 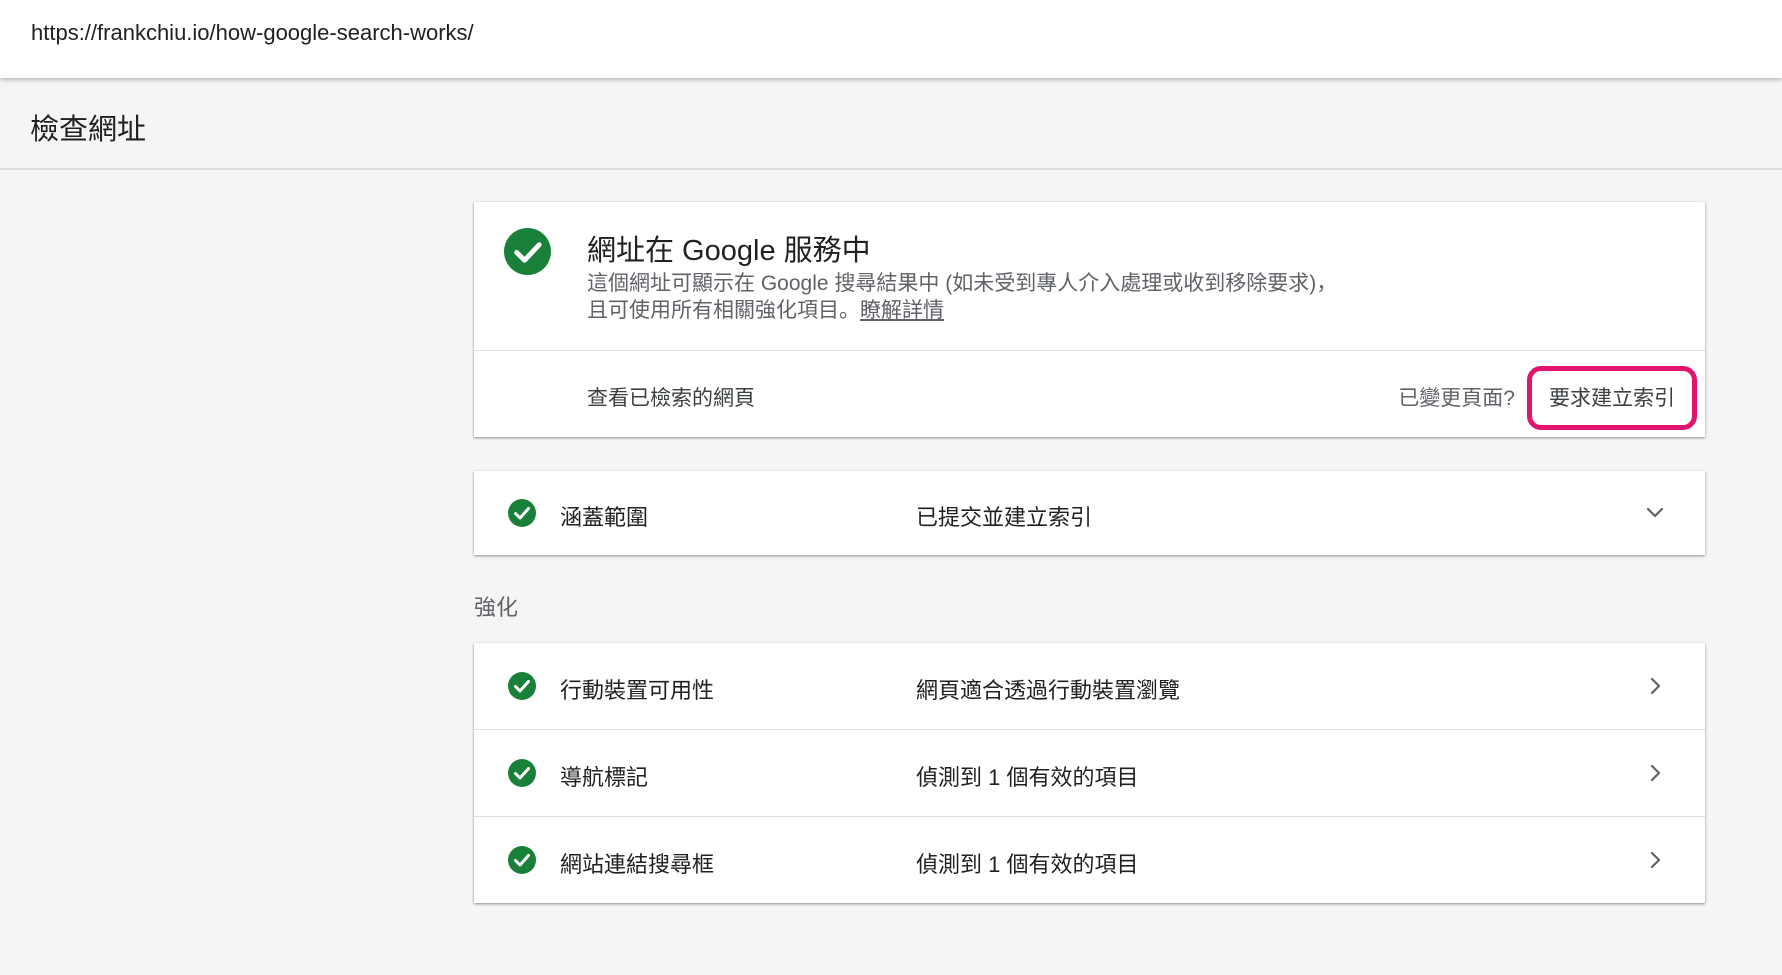 I want to click on learn-more-link: 瞭解詳情, so click(x=902, y=310).